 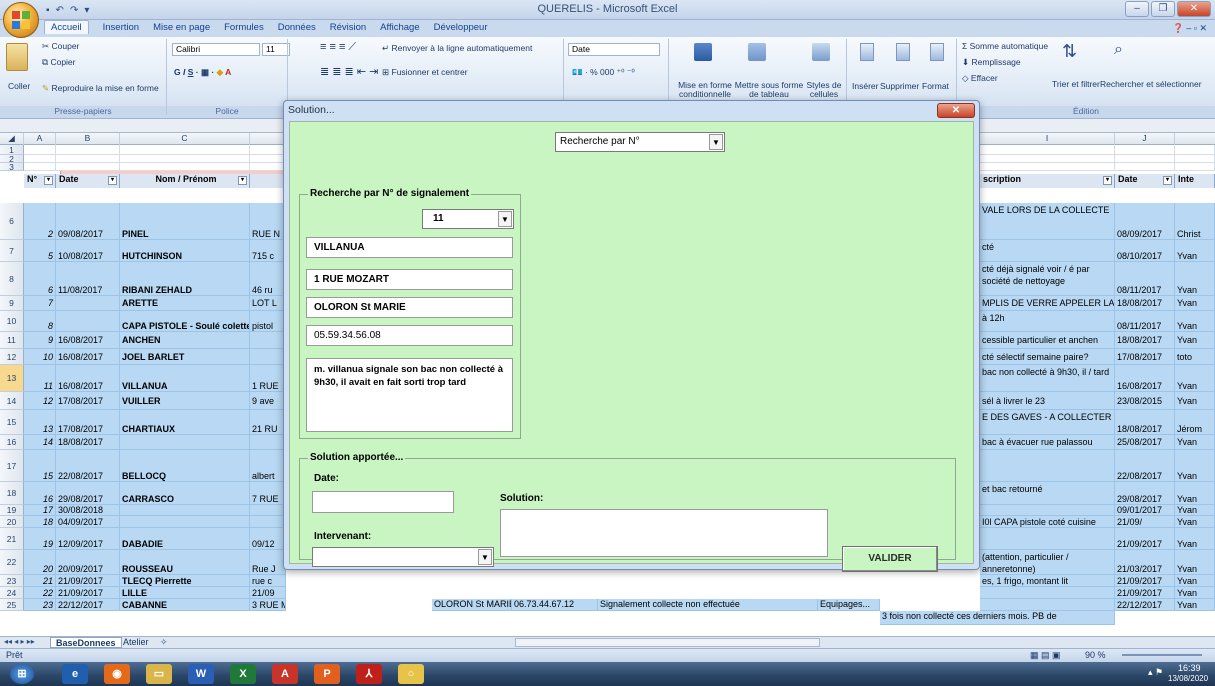 What do you see at coordinates (159, 674) in the screenshot?
I see `explorer-icon: ▭` at bounding box center [159, 674].